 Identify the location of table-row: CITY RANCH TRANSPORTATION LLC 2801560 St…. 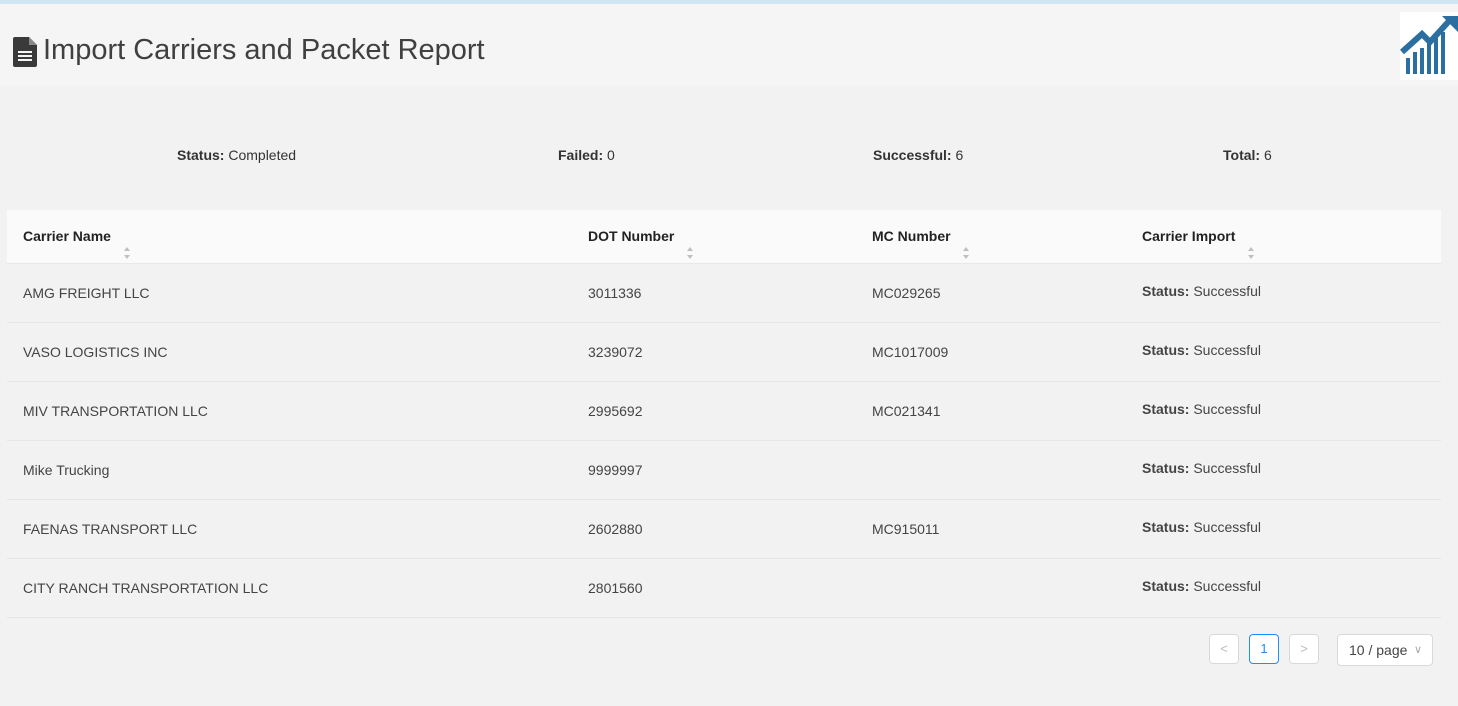
(724, 588).